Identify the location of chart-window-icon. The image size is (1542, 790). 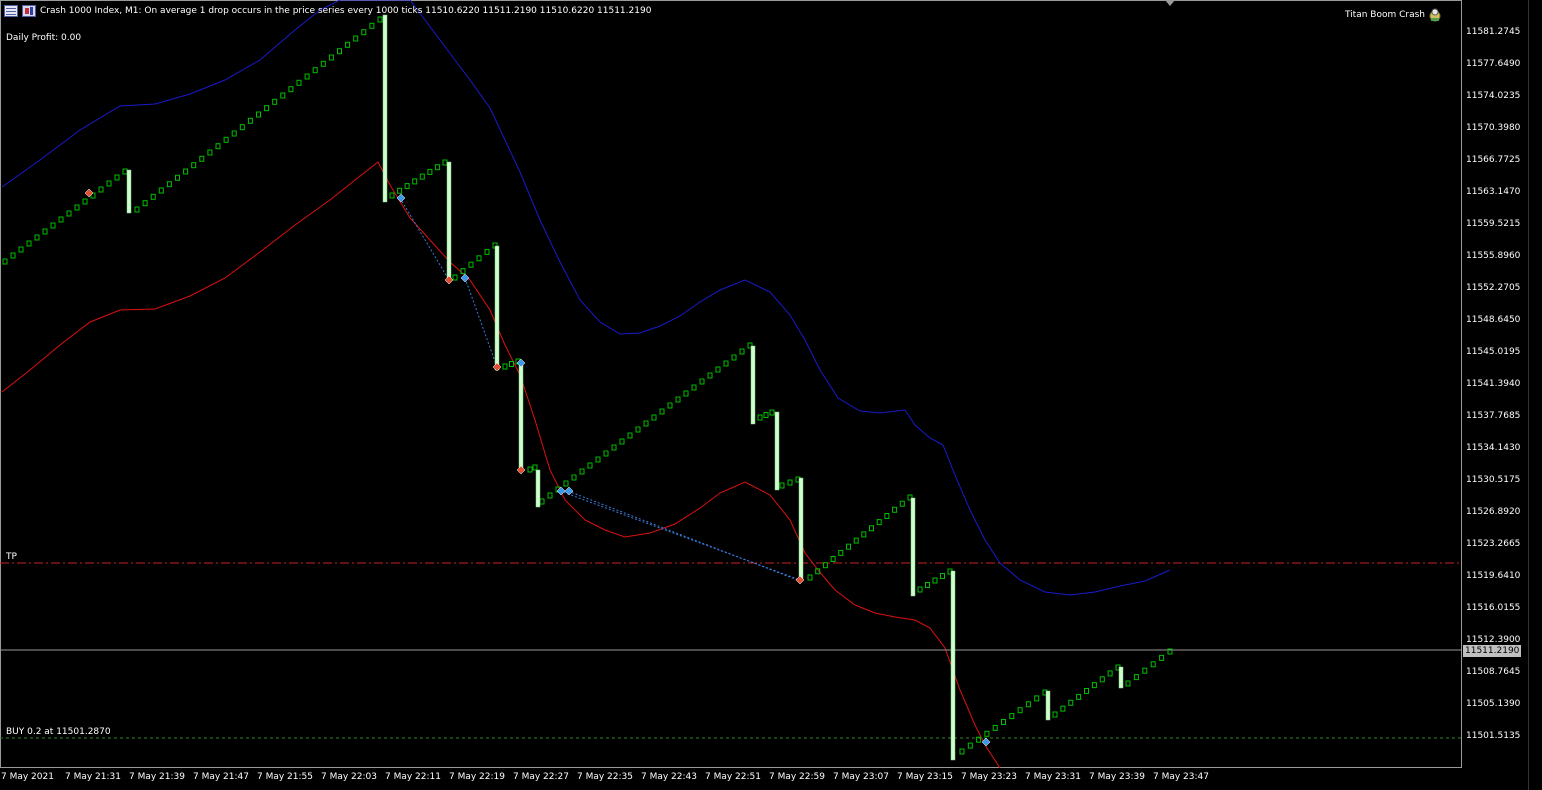
(11, 11).